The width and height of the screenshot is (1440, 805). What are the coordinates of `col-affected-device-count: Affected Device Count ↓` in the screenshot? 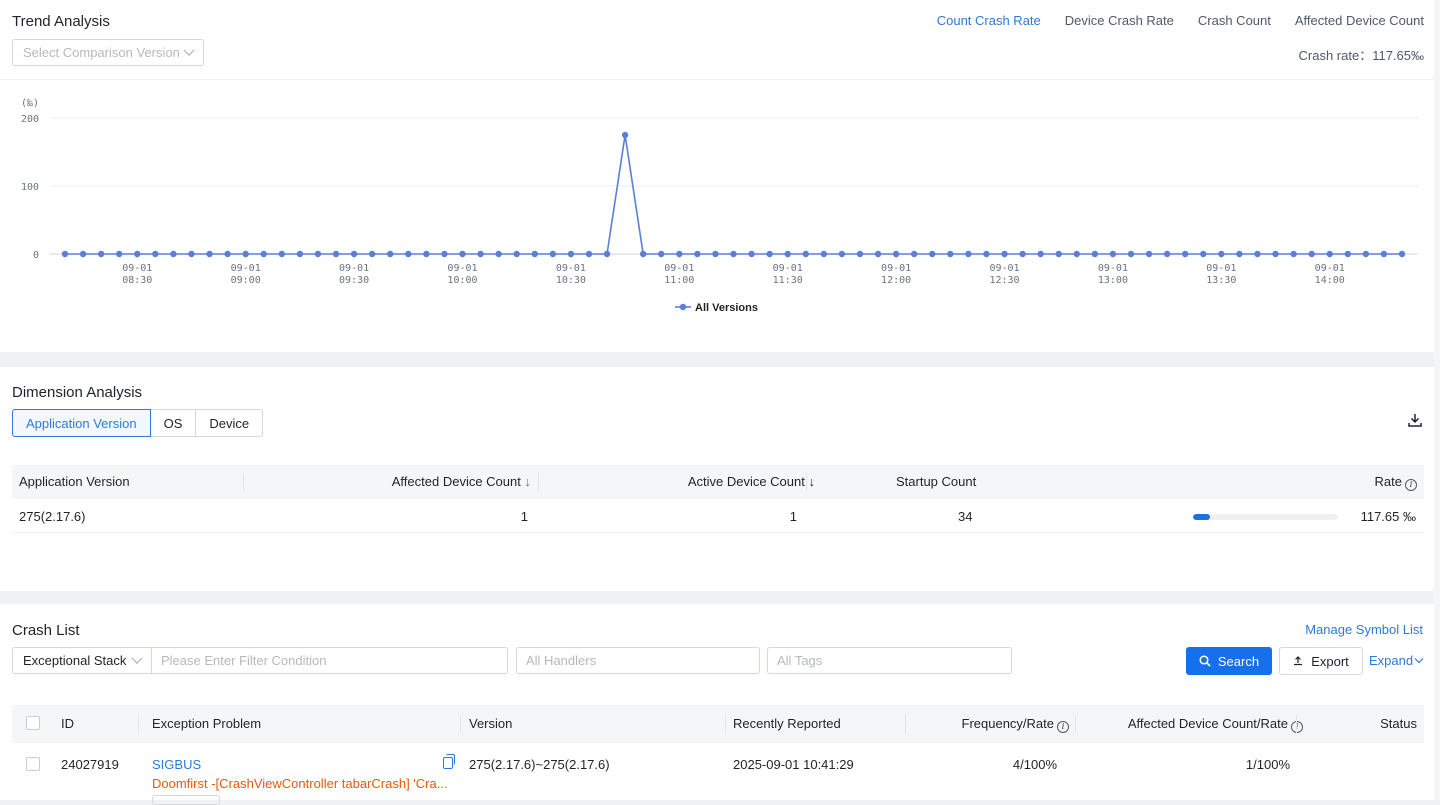 It's located at (461, 482).